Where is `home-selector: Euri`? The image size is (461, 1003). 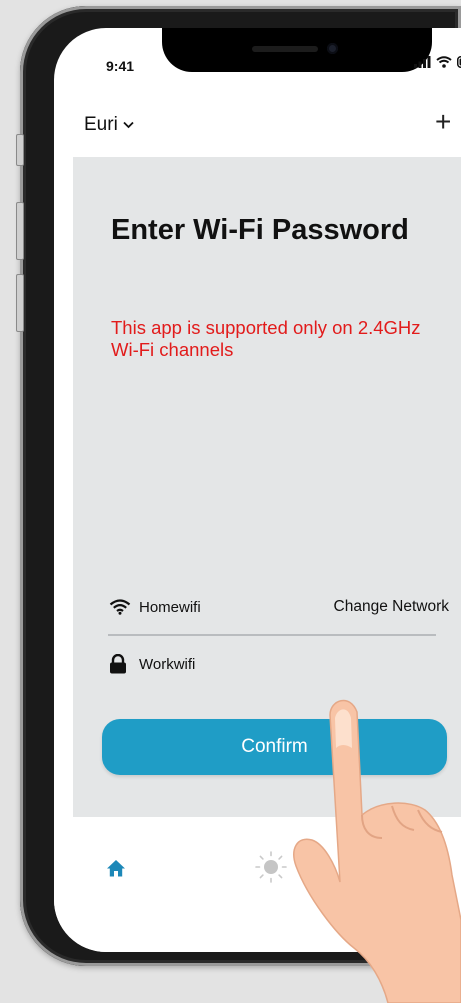
home-selector: Euri is located at coordinates (109, 125).